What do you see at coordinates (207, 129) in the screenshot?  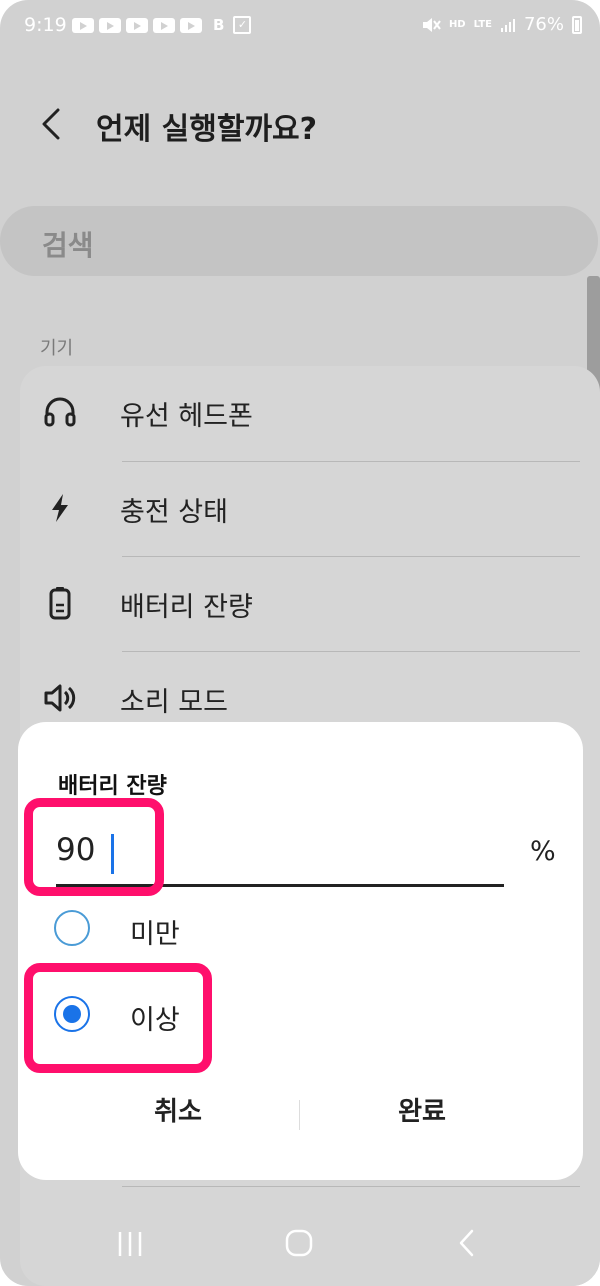 I see `page-title: 언제 실행할까요?` at bounding box center [207, 129].